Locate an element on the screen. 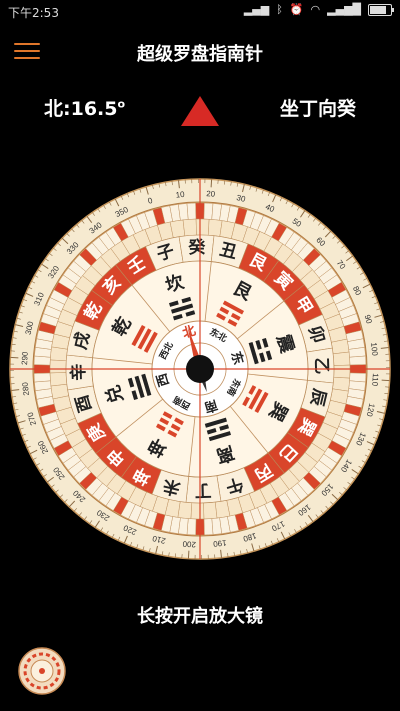  status-icons: ▂▄▆ ᛒ ⏰ ◠ ▂▄▆█ is located at coordinates (318, 9).